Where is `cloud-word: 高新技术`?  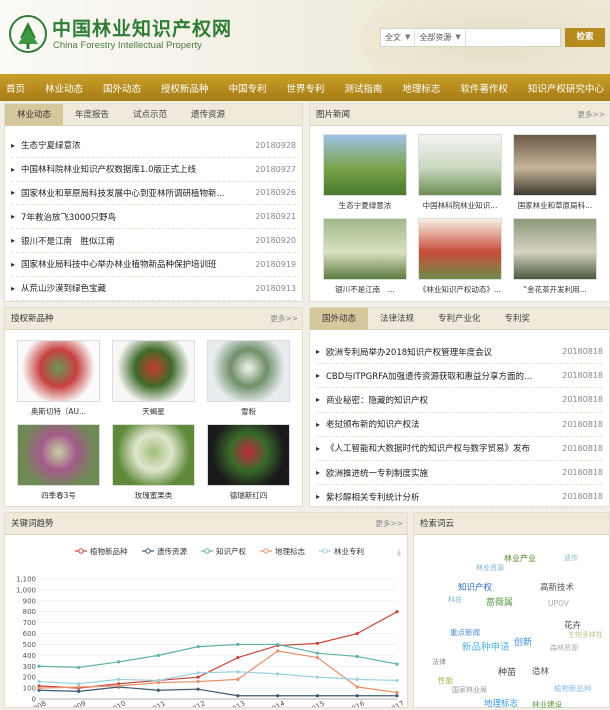
cloud-word: 高新技术 is located at coordinates (557, 587).